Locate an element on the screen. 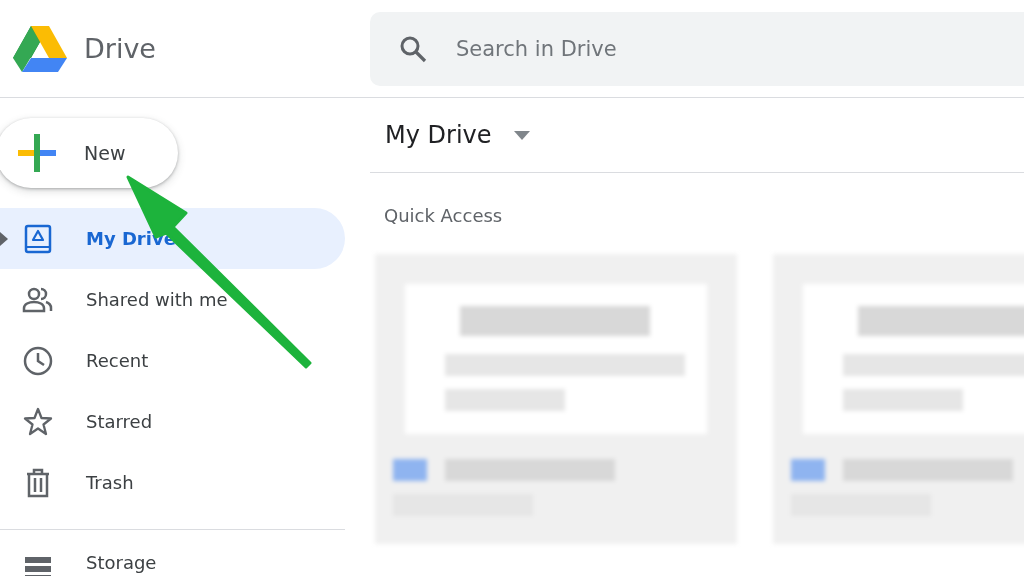 The width and height of the screenshot is (1024, 576). sidebar-item: Recent is located at coordinates (172, 360).